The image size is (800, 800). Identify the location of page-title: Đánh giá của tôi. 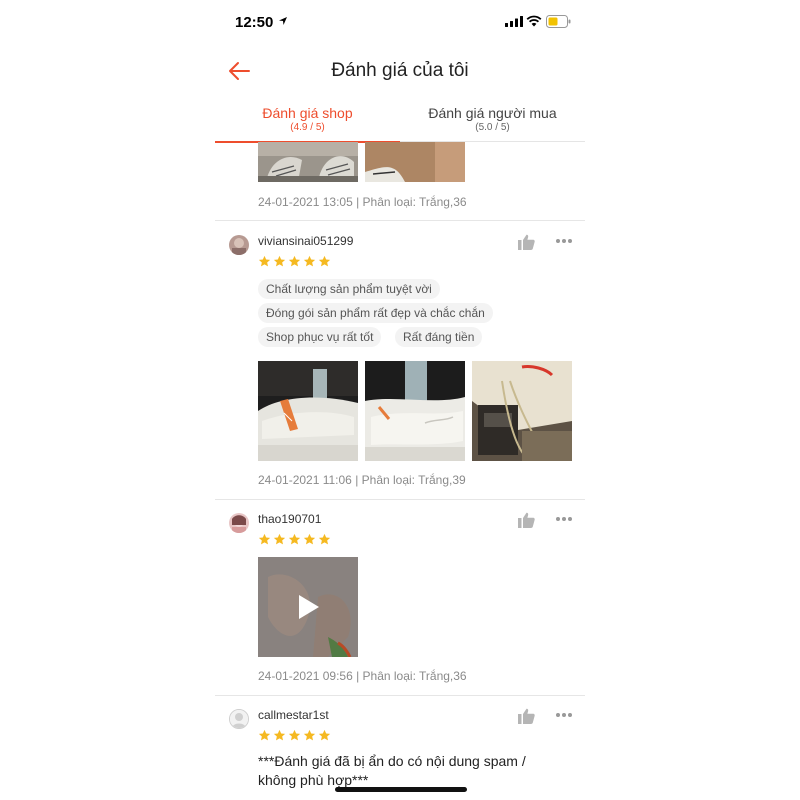
(400, 70).